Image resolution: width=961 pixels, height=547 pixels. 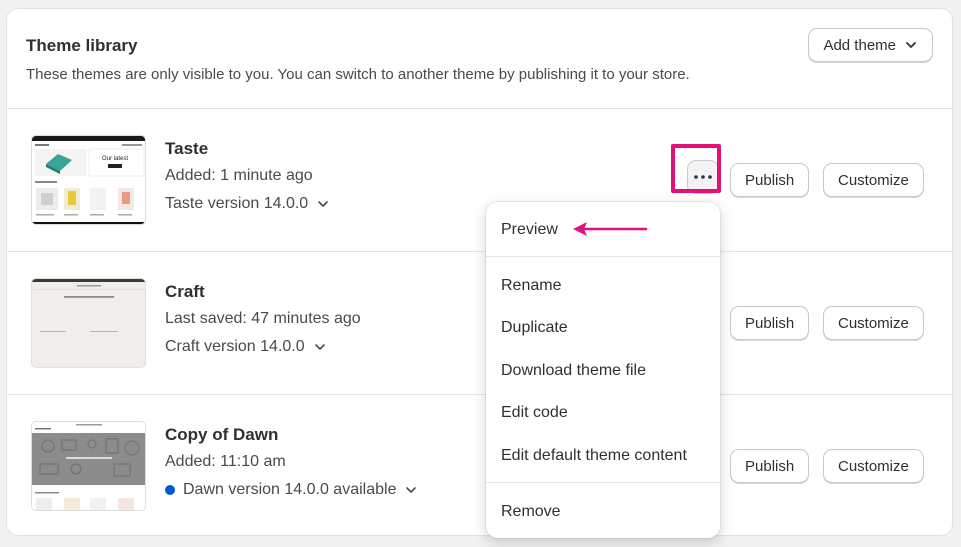 I want to click on theme-name: Copy of Dawn, so click(x=222, y=434).